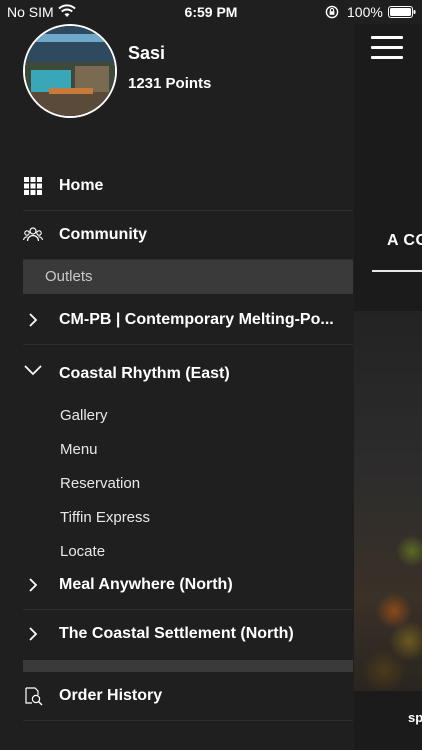 This screenshot has width=422, height=750. What do you see at coordinates (365, 12) in the screenshot?
I see `battery-percent: 100%` at bounding box center [365, 12].